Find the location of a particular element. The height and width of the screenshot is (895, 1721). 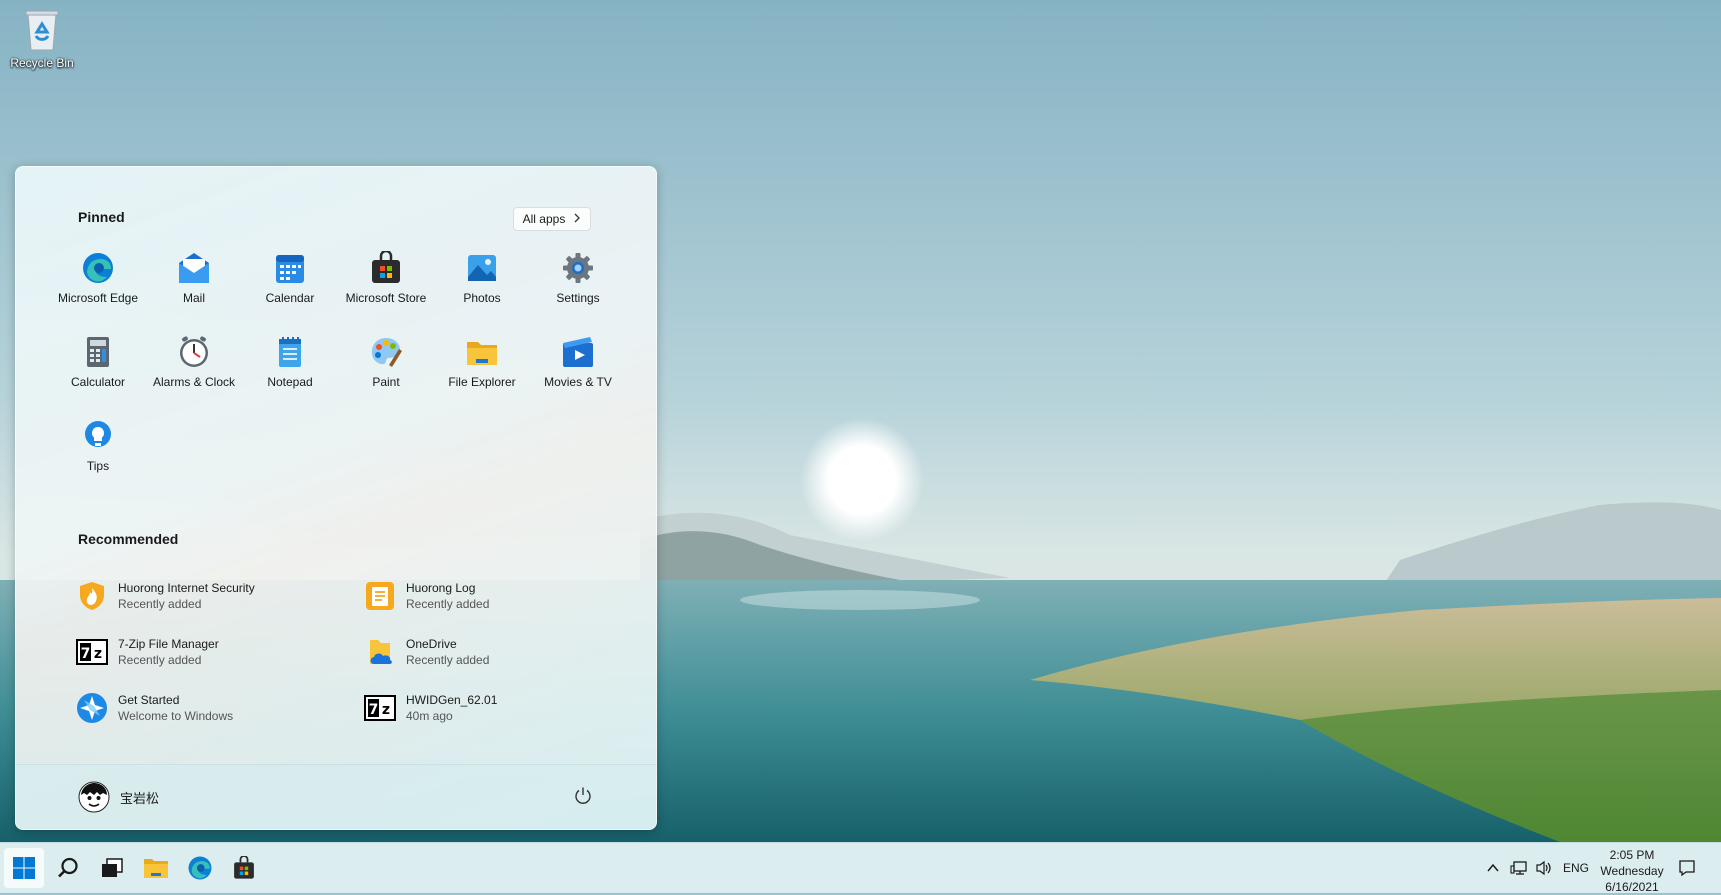

network-button is located at coordinates (1519, 868).